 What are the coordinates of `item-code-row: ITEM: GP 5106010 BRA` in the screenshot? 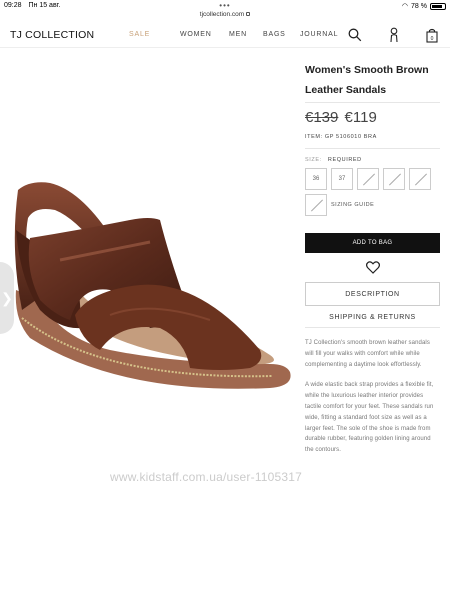 It's located at (372, 137).